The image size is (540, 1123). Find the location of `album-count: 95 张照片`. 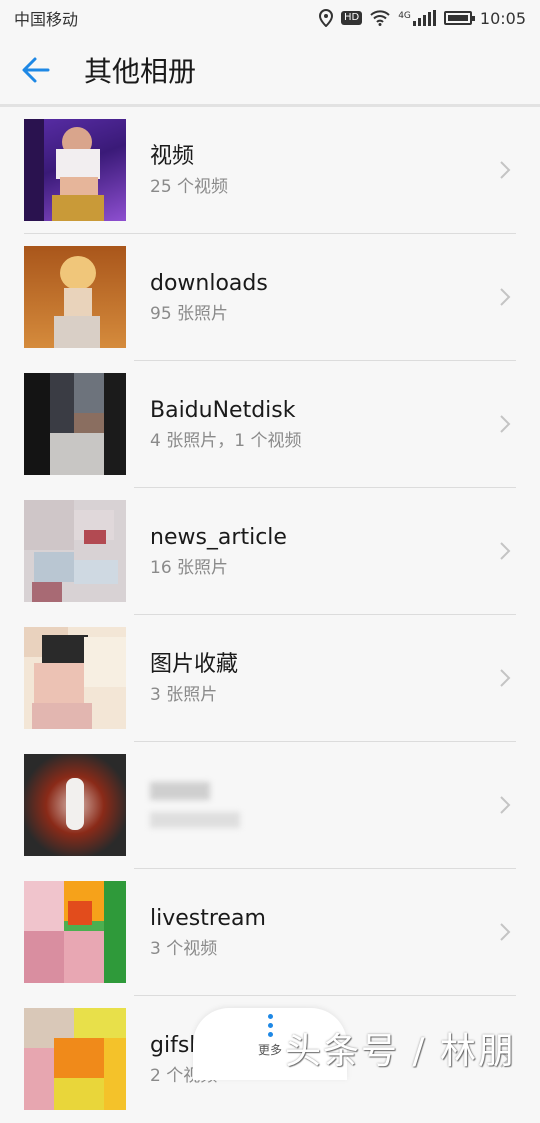

album-count: 95 张照片 is located at coordinates (189, 314).